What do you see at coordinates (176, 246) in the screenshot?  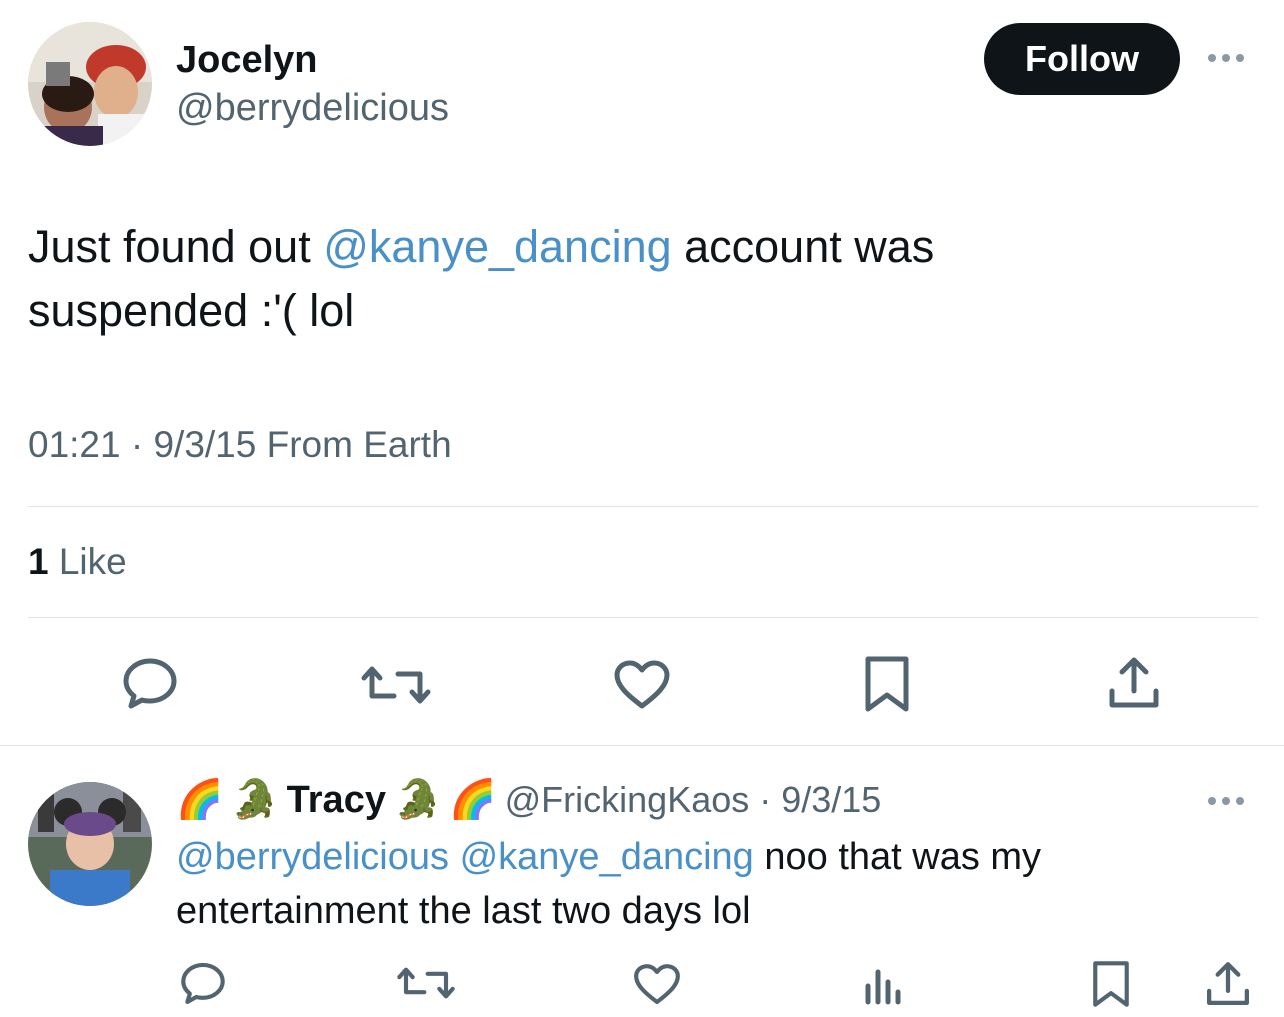 I see `tweet-text-part: Just found out` at bounding box center [176, 246].